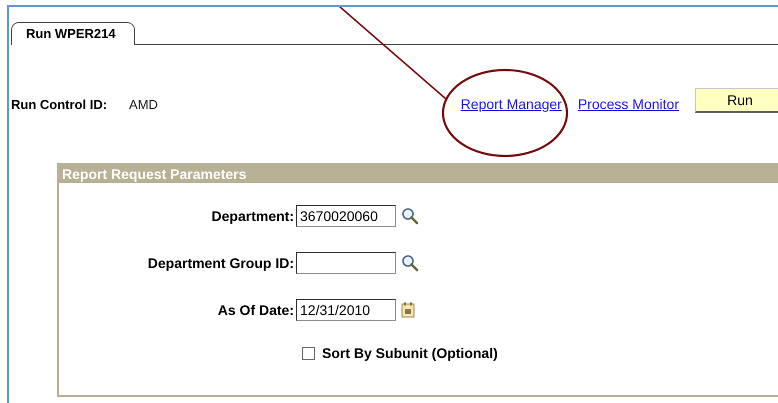 The image size is (778, 403). What do you see at coordinates (346, 310) in the screenshot?
I see `input-field: 12/31/2010` at bounding box center [346, 310].